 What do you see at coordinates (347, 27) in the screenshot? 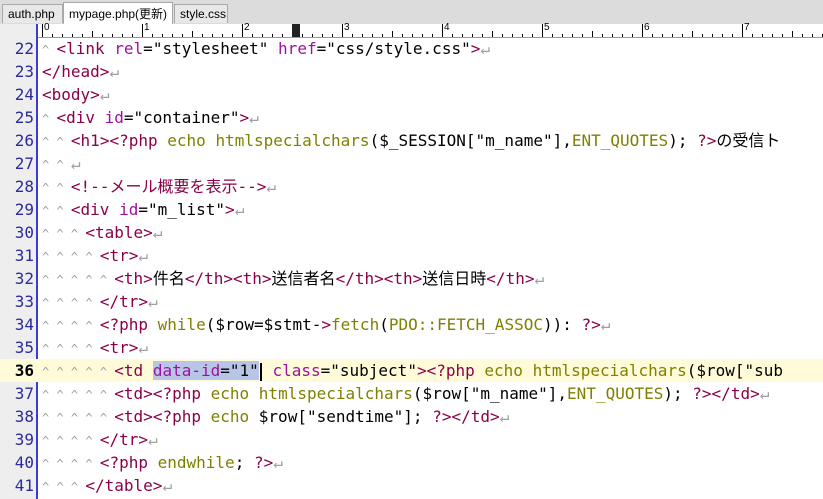
I see `ruler-mark: 3` at bounding box center [347, 27].